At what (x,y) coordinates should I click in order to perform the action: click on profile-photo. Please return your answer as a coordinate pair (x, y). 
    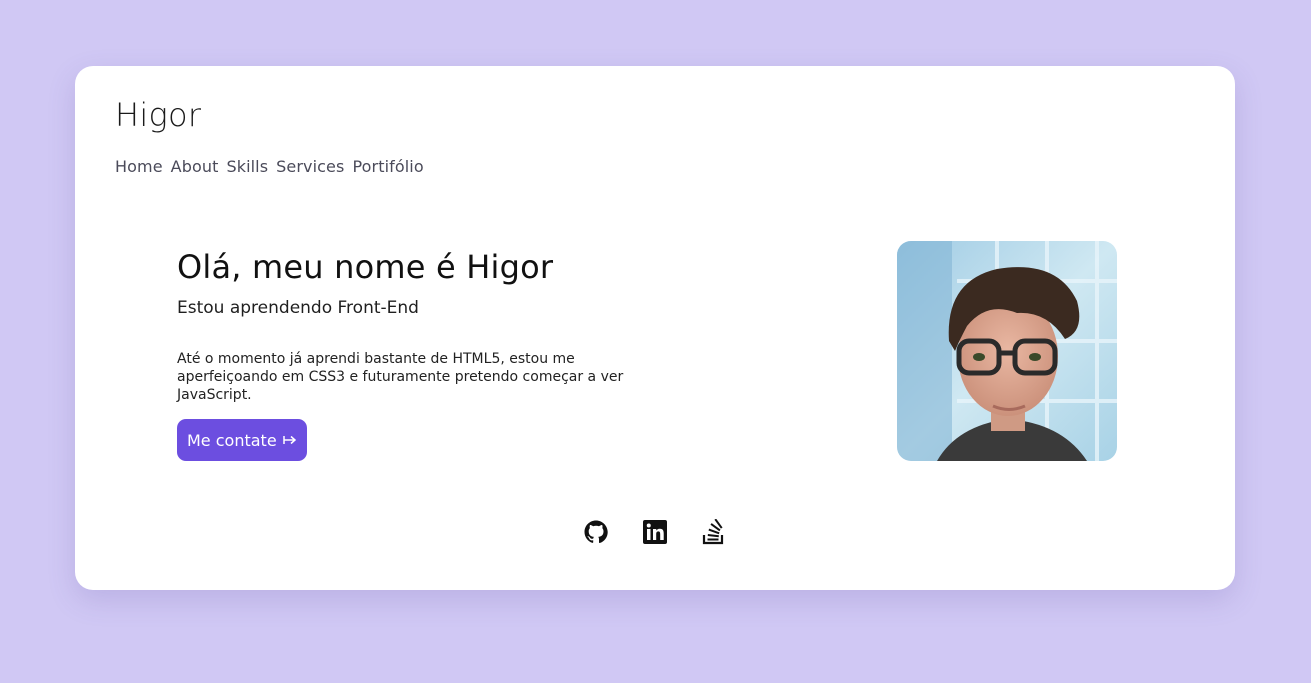
    Looking at the image, I should click on (1007, 351).